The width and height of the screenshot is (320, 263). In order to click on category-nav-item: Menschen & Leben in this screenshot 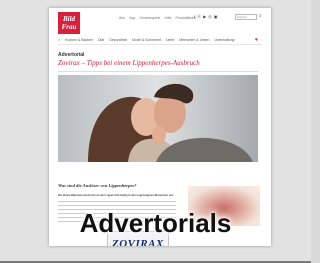, I will do `click(194, 41)`.